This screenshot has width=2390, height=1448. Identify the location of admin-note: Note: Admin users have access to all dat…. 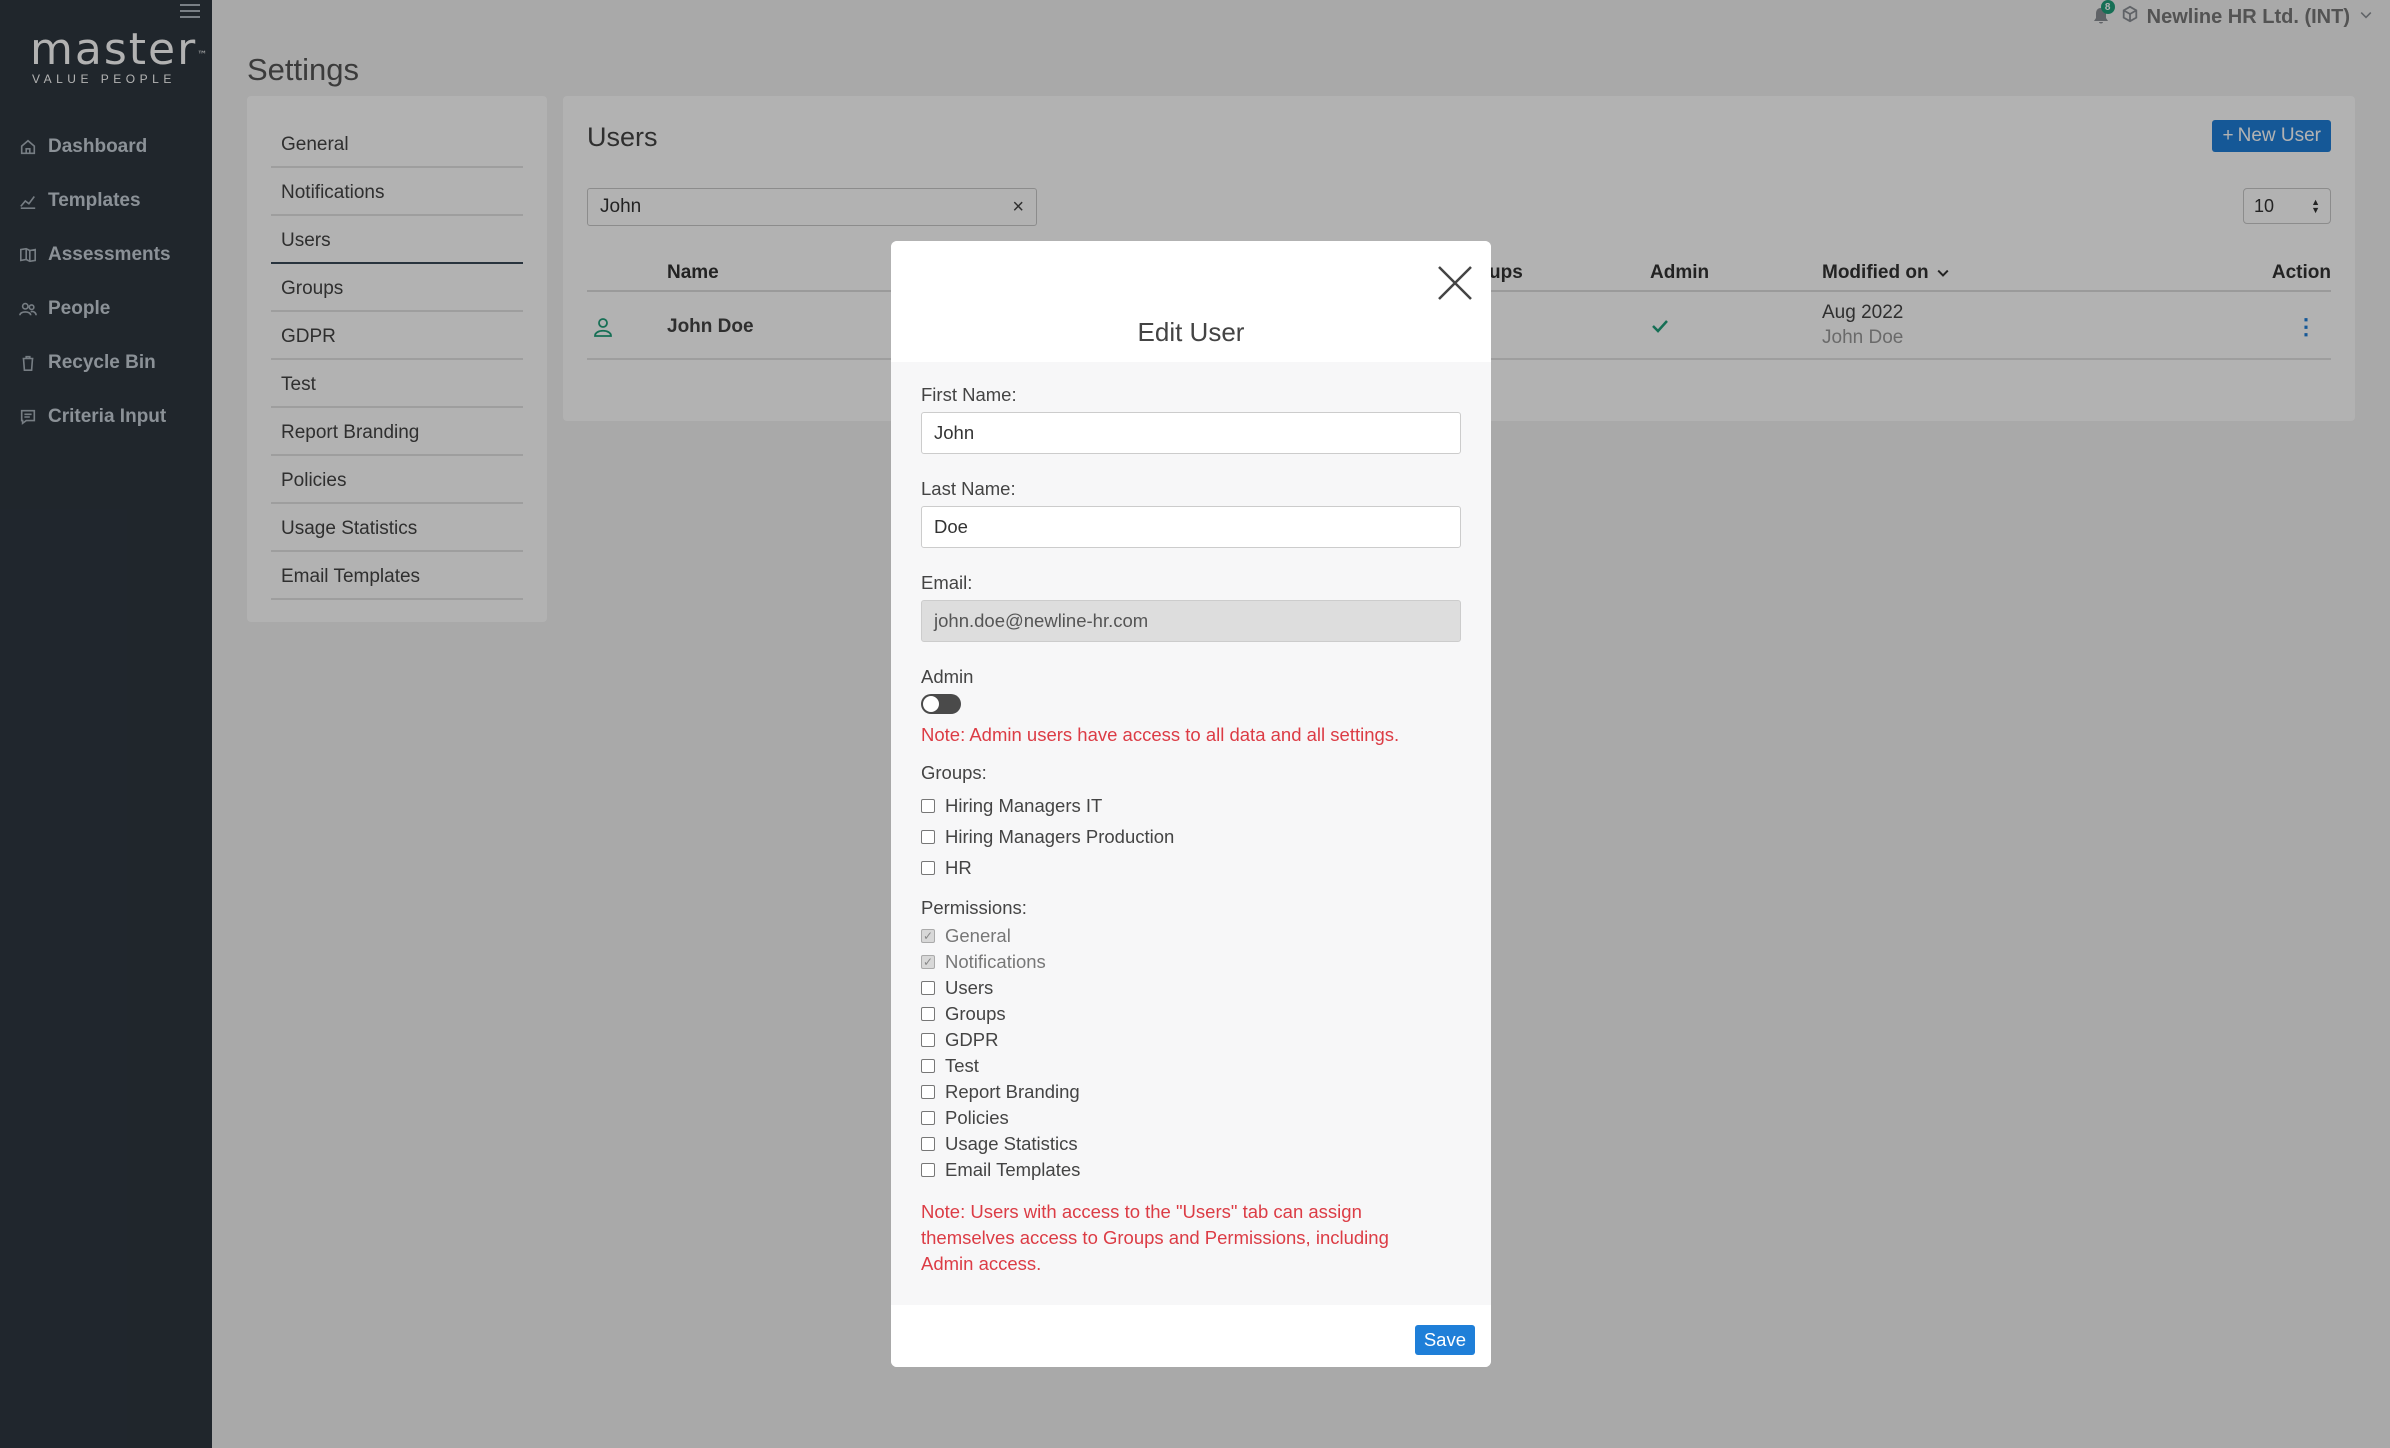
(1160, 734).